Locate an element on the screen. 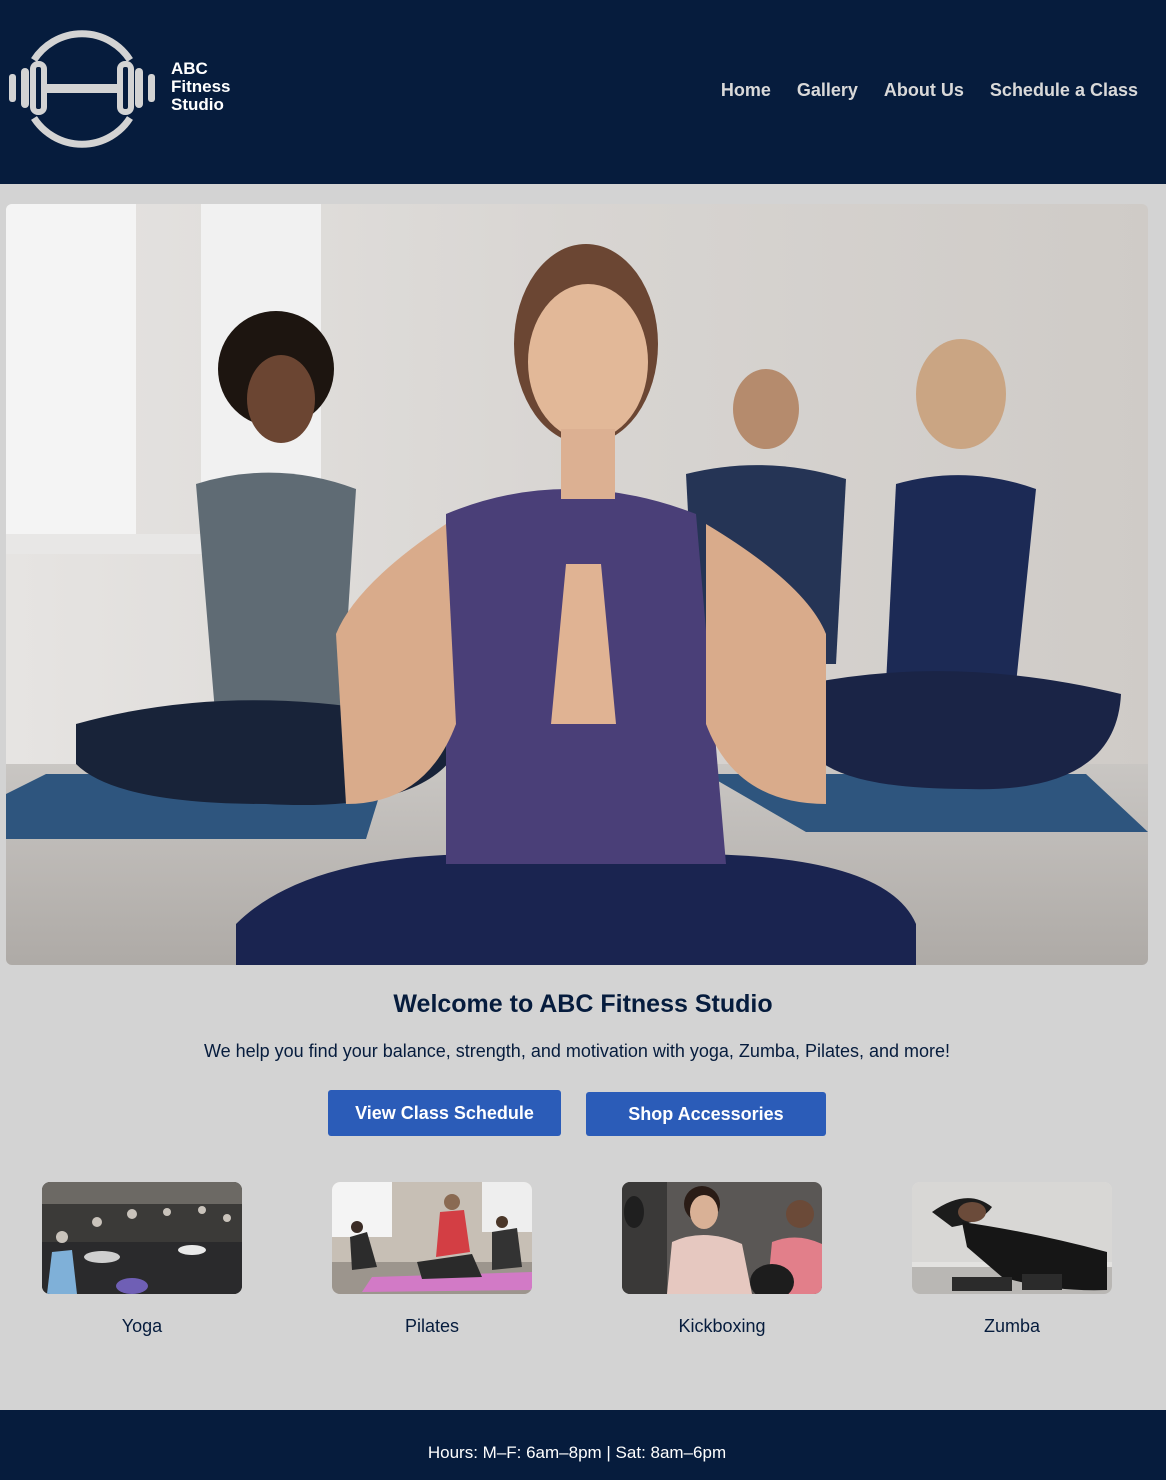  class-label-pilates: Pilates is located at coordinates (432, 1326).